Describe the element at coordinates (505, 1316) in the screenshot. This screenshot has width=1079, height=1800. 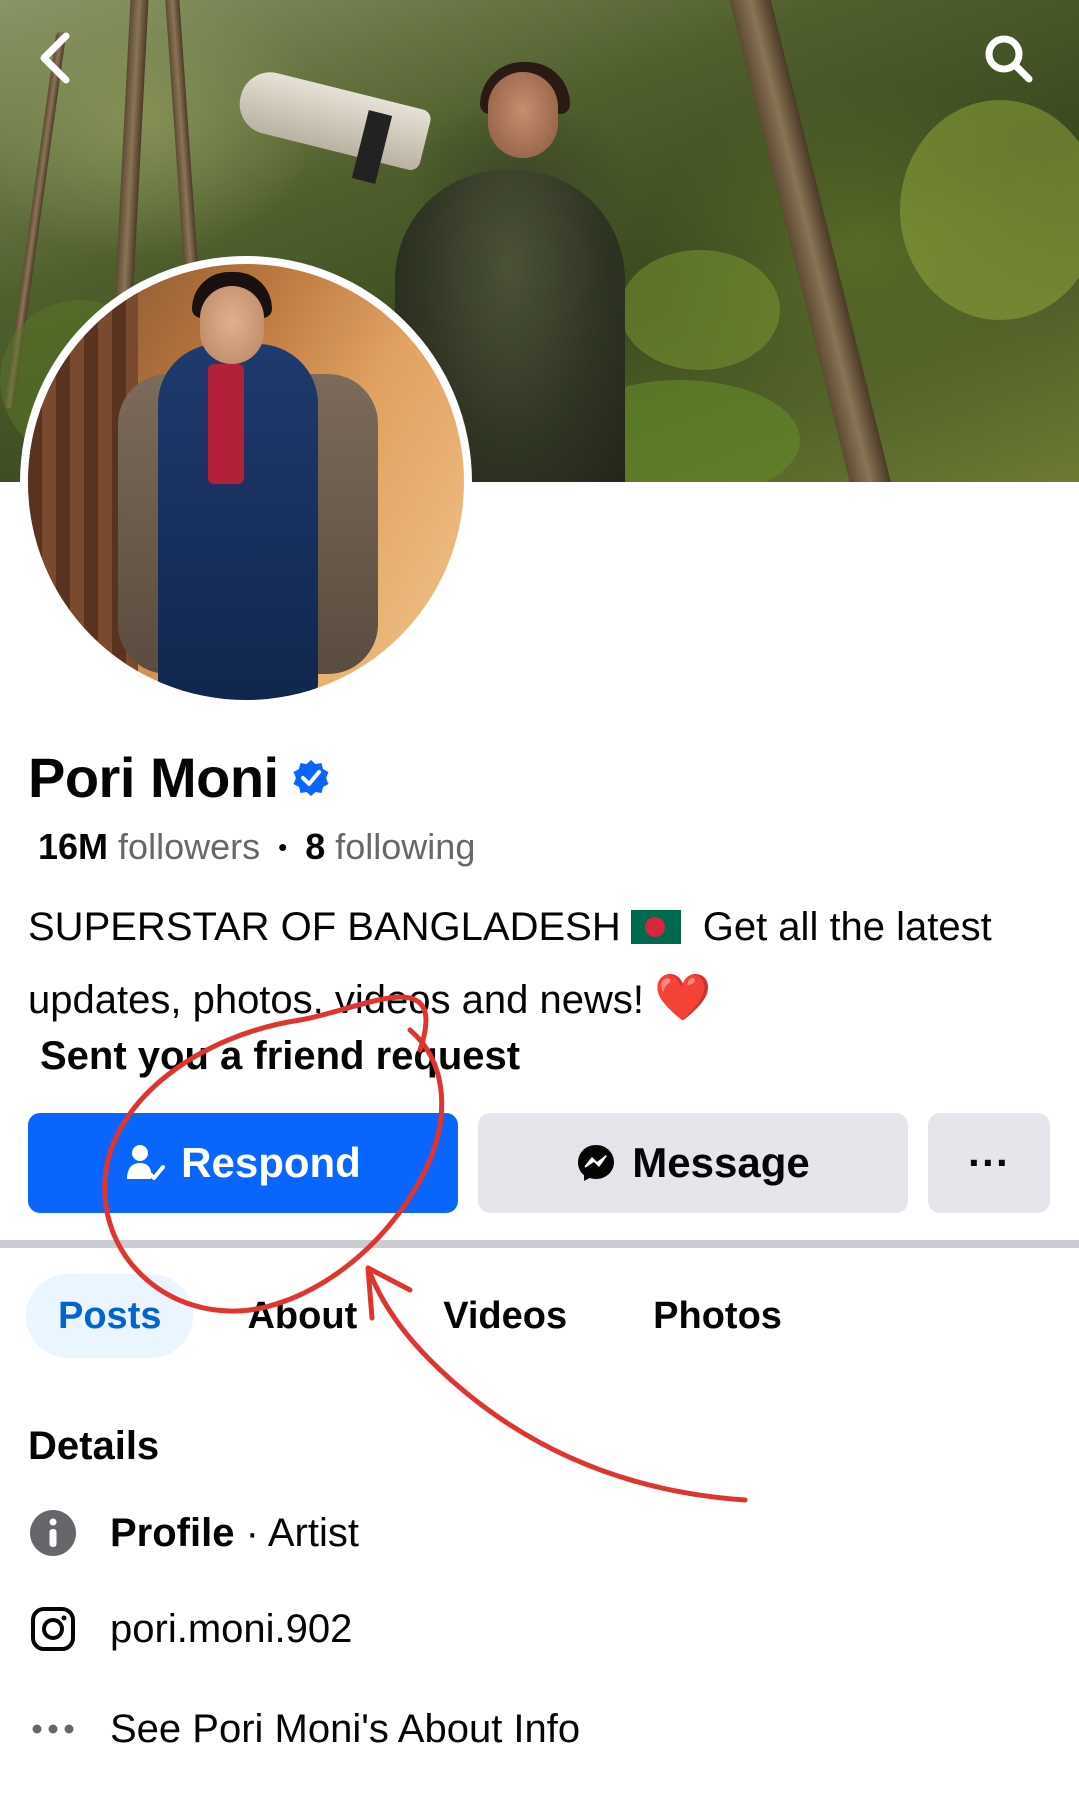
I see `tab-videos: Videos` at that location.